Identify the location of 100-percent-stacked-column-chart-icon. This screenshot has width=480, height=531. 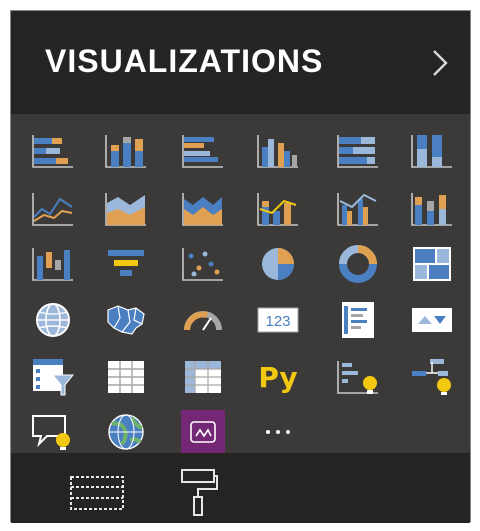
(432, 151).